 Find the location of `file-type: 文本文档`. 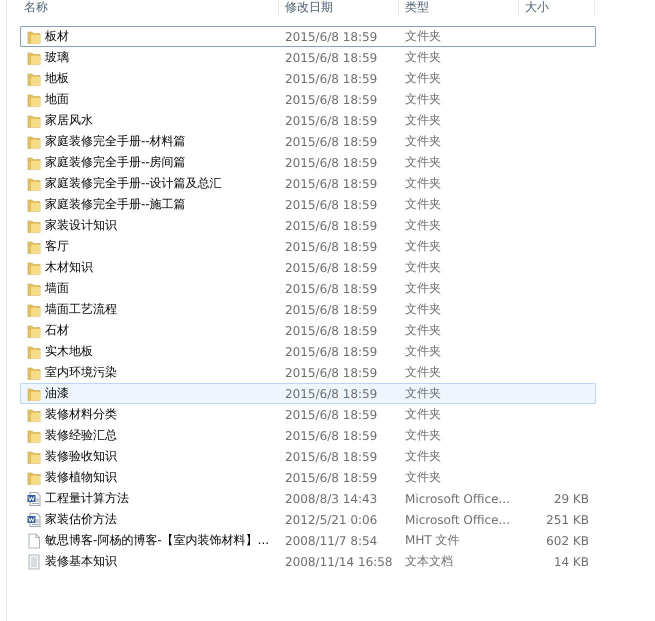

file-type: 文本文档 is located at coordinates (429, 561).